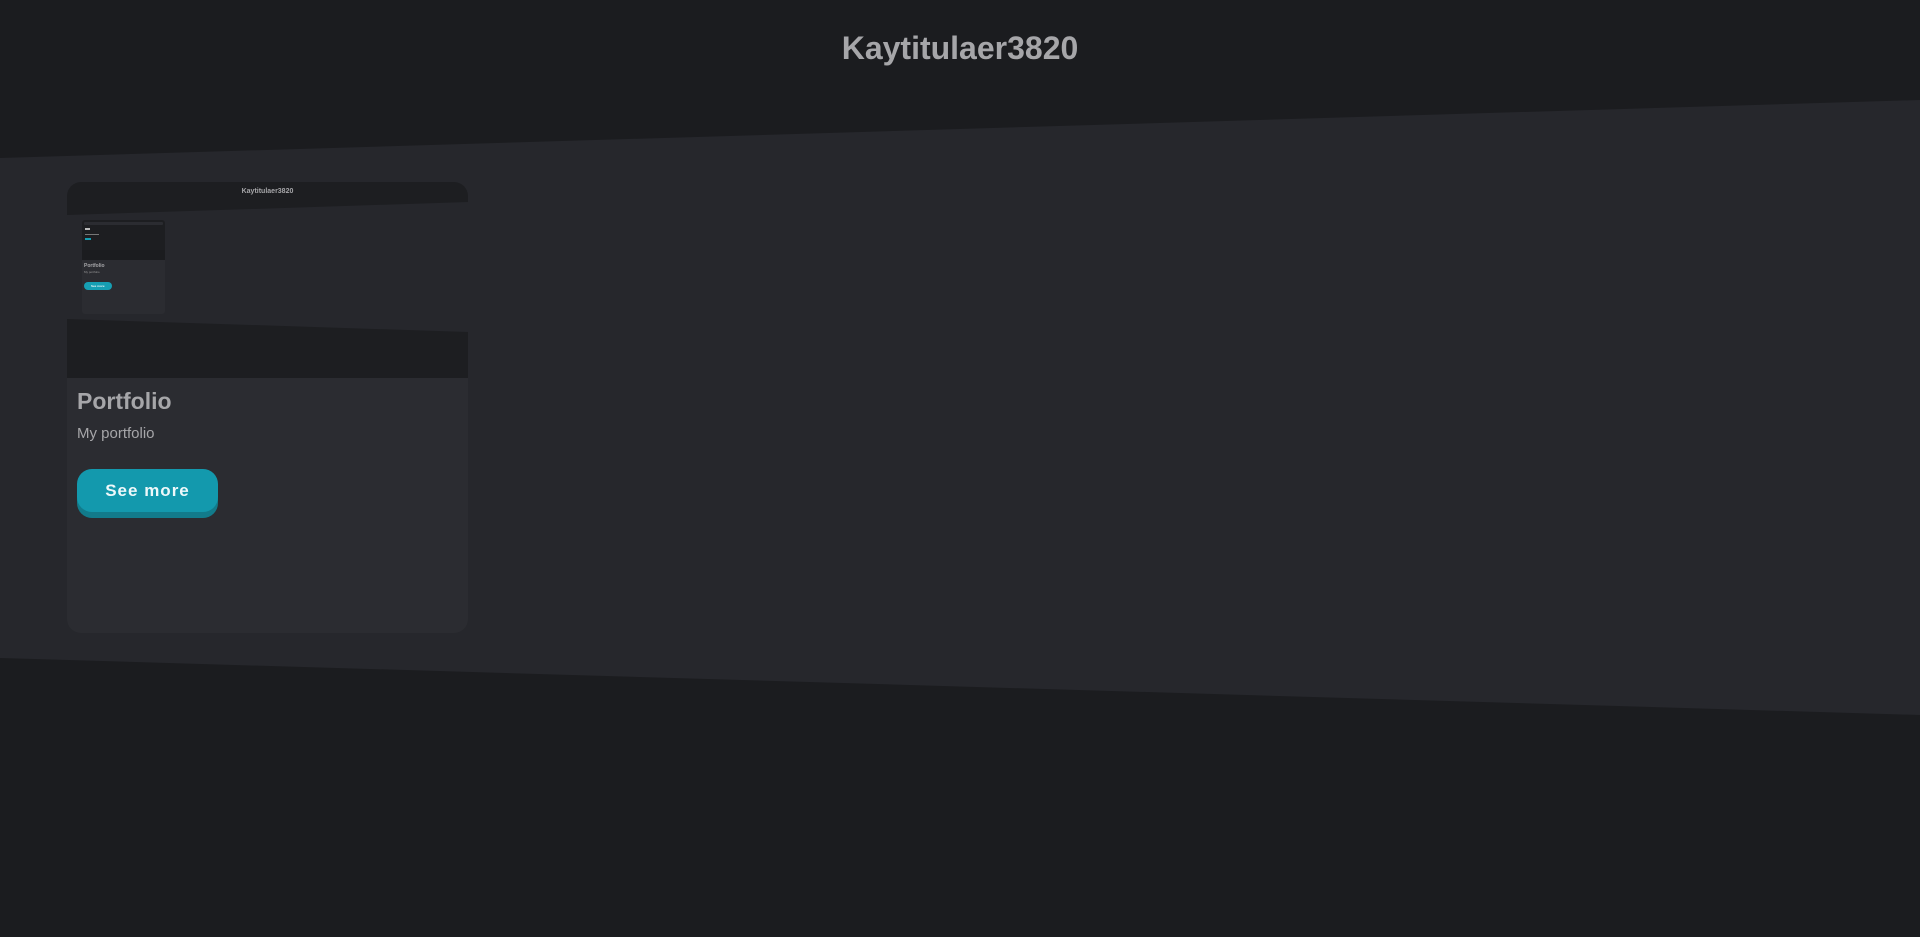 Image resolution: width=1920 pixels, height=937 pixels. What do you see at coordinates (147, 490) in the screenshot?
I see `see-more-button: See more` at bounding box center [147, 490].